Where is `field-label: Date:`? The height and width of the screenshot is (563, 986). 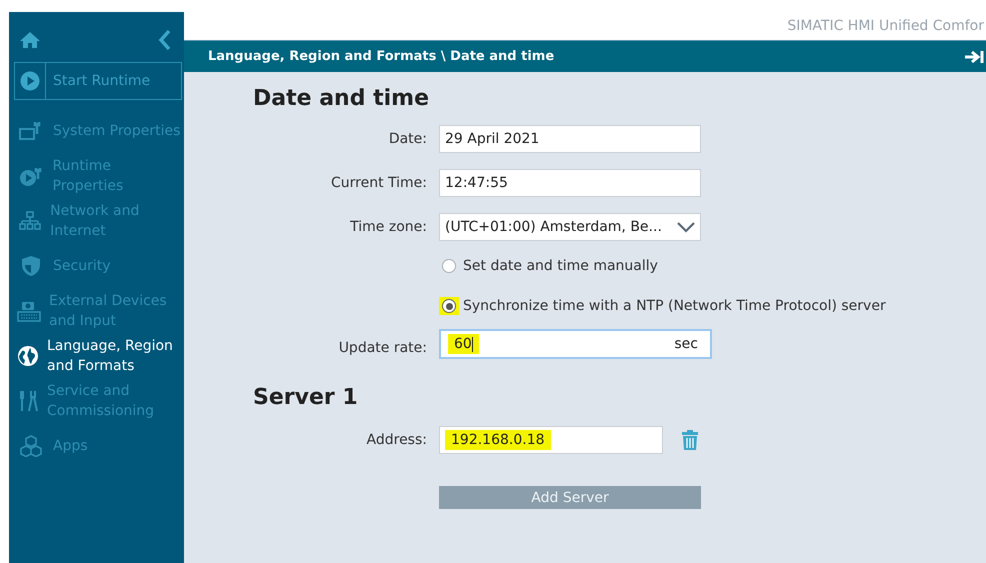 field-label: Date: is located at coordinates (407, 139).